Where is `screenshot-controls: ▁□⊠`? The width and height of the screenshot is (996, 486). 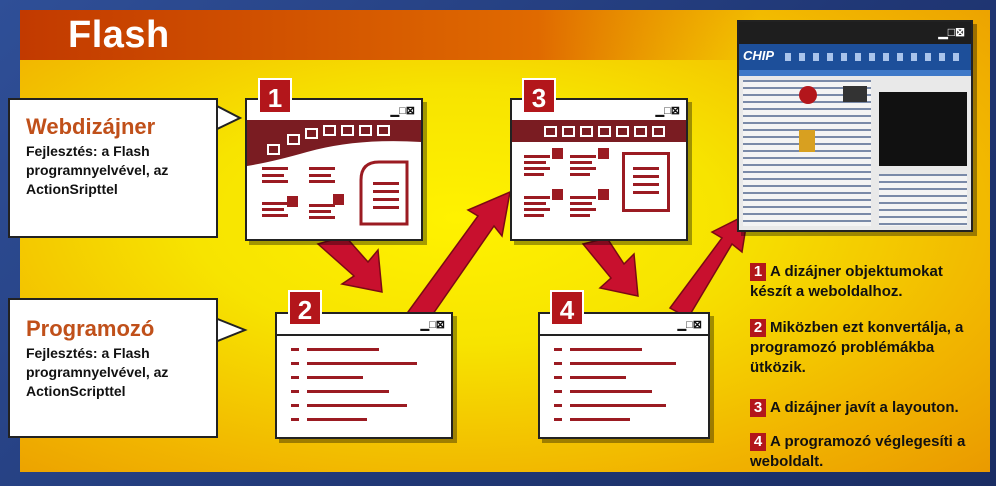
screenshot-controls: ▁□⊠ is located at coordinates (951, 32).